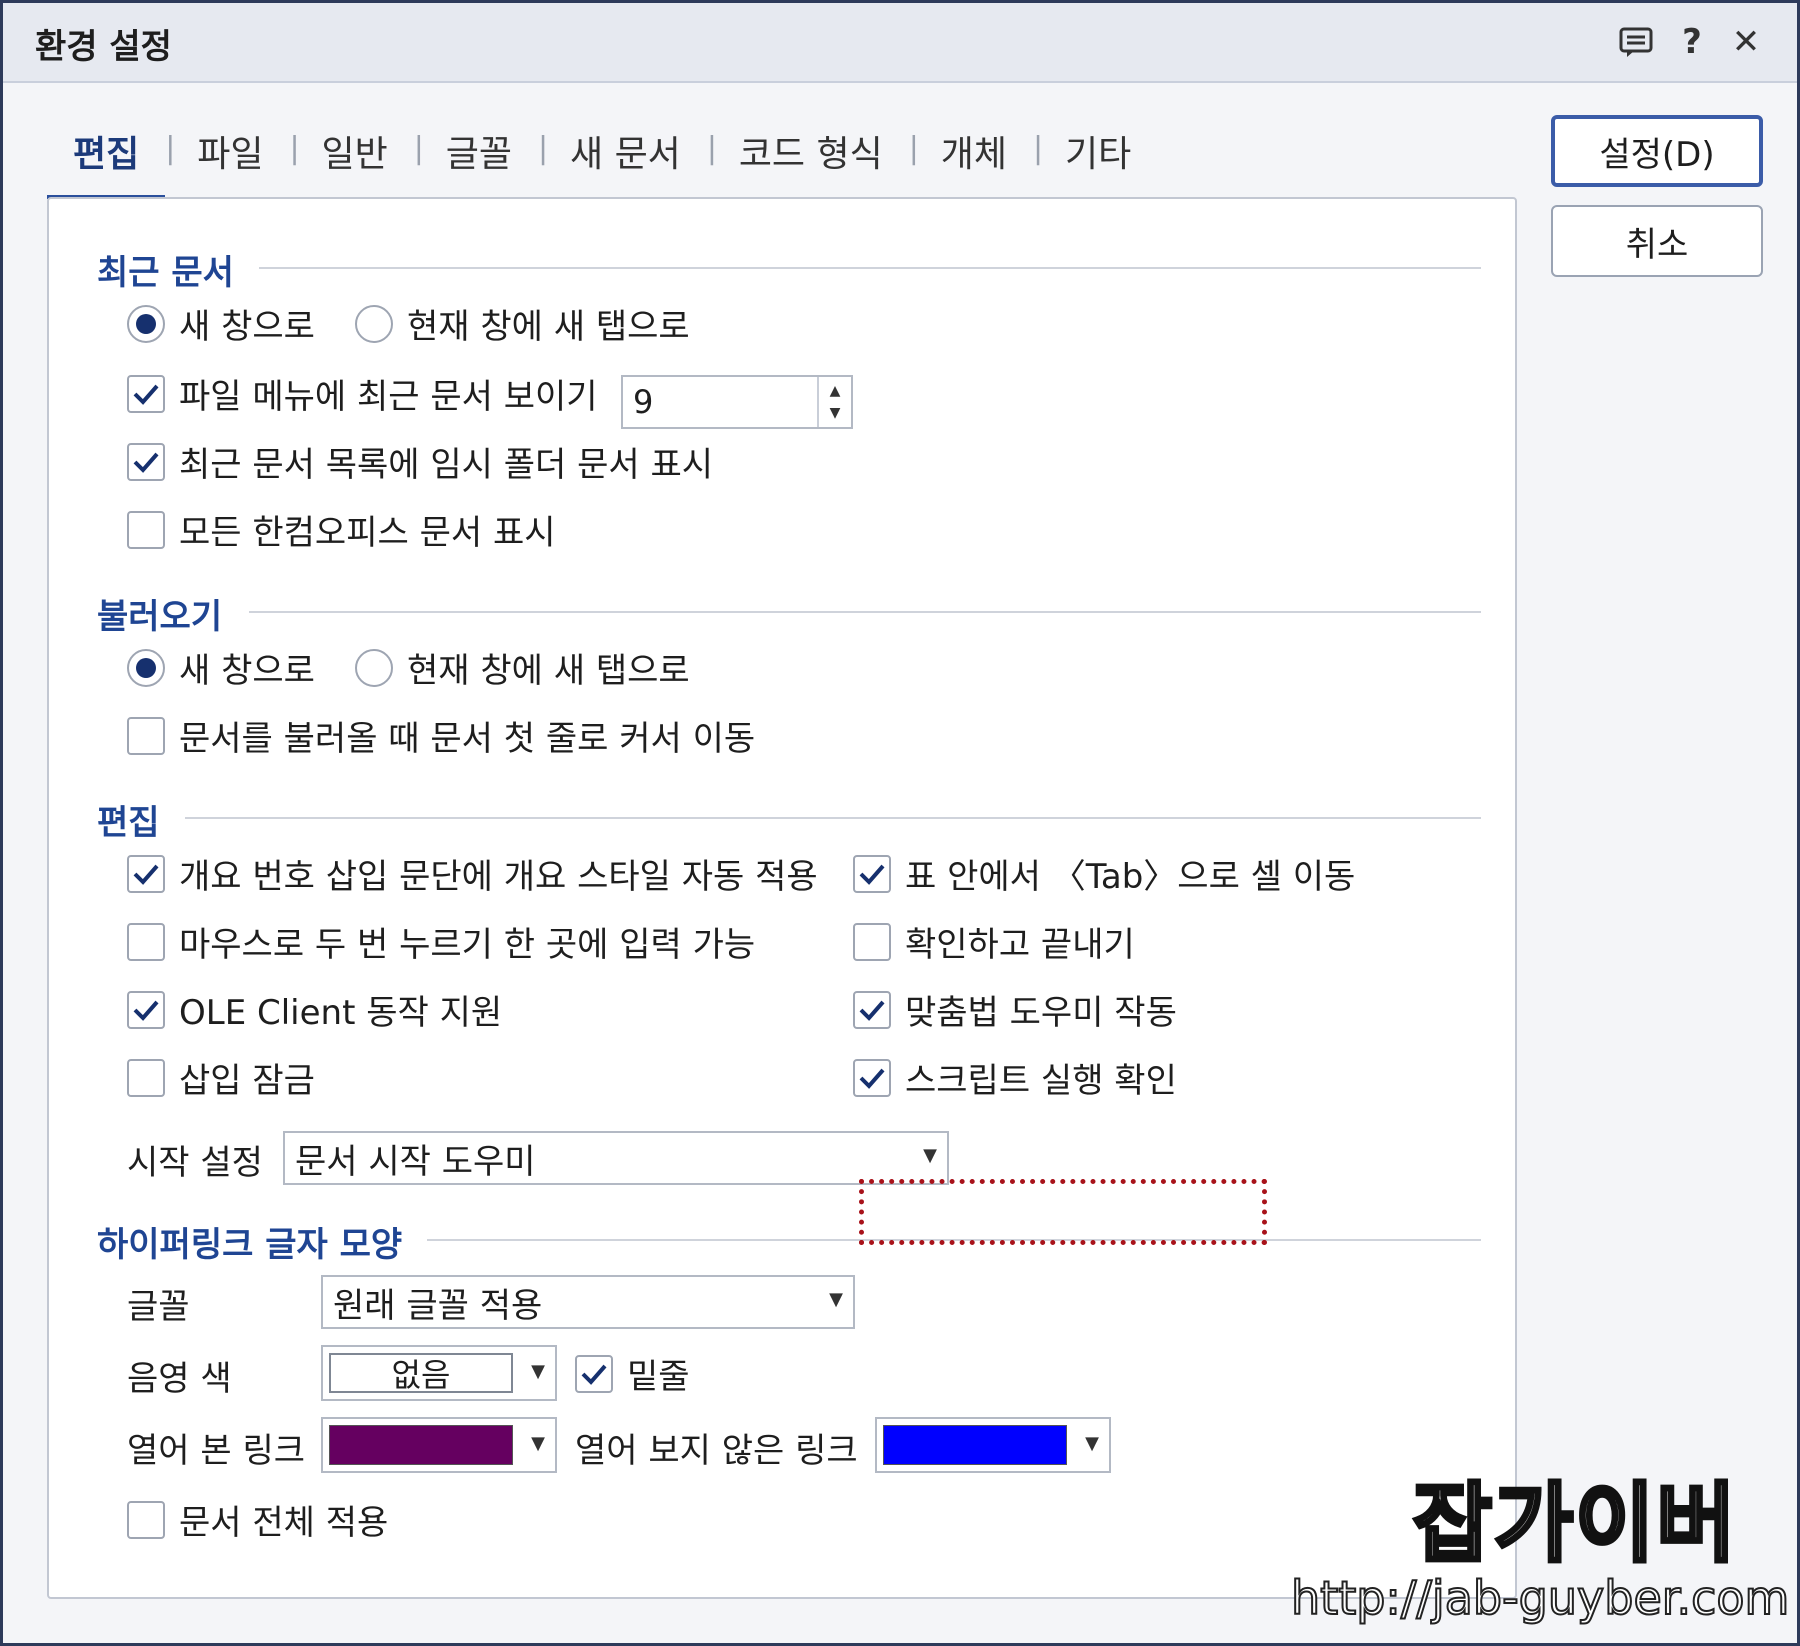 This screenshot has width=1800, height=1646. I want to click on recent-count-spinner: 9 ▲ ▼, so click(737, 402).